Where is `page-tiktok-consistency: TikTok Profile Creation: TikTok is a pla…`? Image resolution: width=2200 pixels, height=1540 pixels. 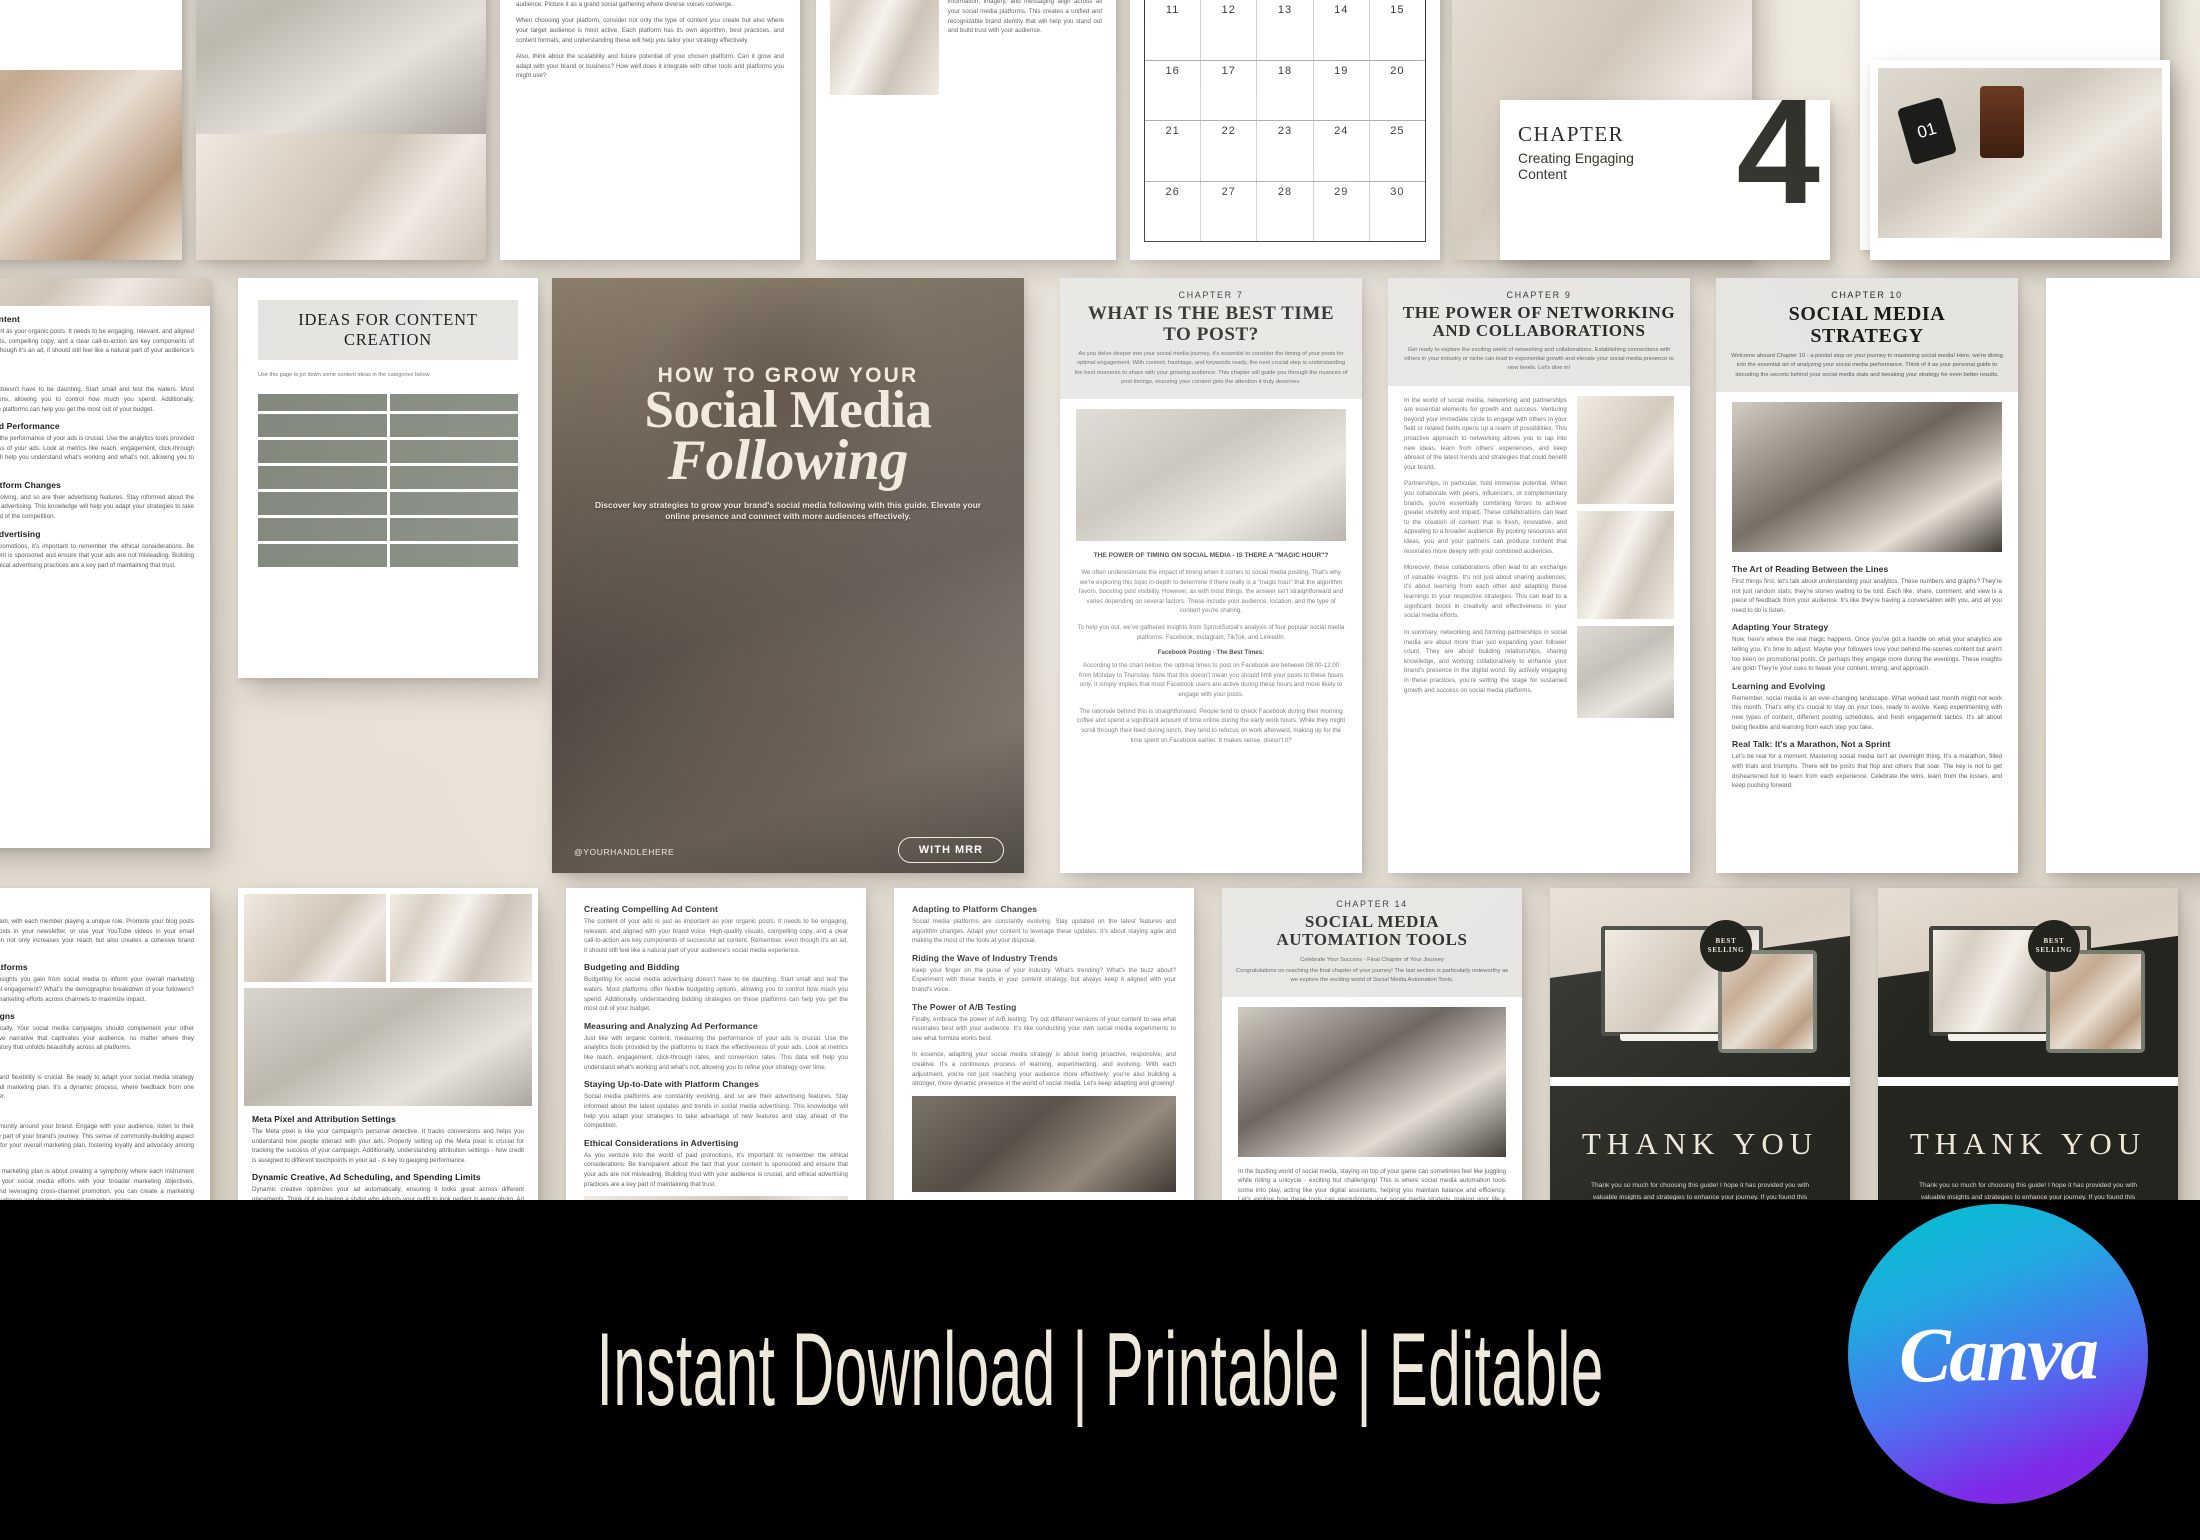
page-tiktok-consistency: TikTok Profile Creation: TikTok is a pla… is located at coordinates (966, 130).